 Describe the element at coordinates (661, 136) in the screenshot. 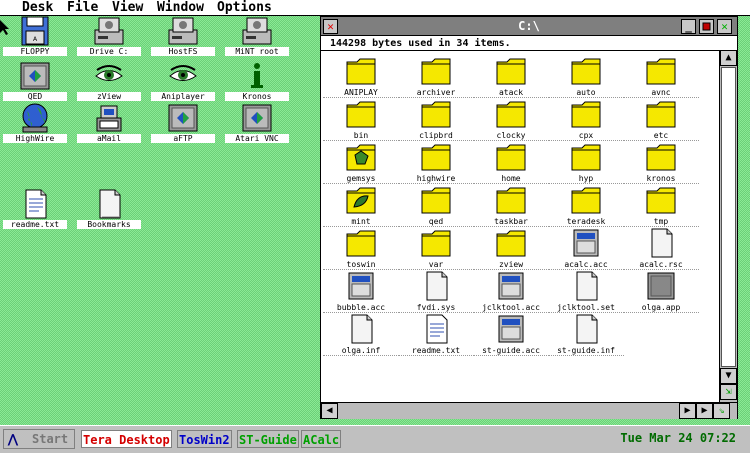

I see `file-item-label: etc` at that location.